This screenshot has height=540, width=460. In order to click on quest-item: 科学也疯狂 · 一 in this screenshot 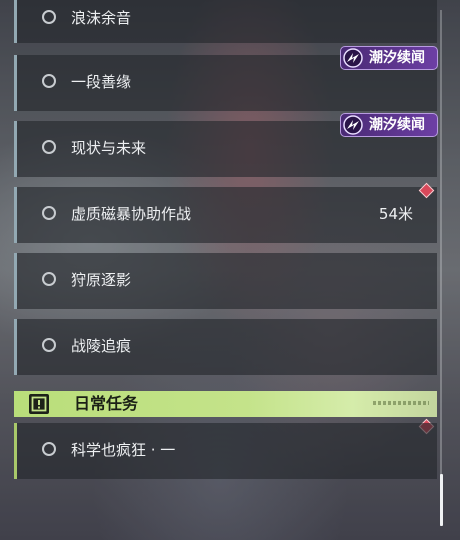, I will do `click(225, 451)`.